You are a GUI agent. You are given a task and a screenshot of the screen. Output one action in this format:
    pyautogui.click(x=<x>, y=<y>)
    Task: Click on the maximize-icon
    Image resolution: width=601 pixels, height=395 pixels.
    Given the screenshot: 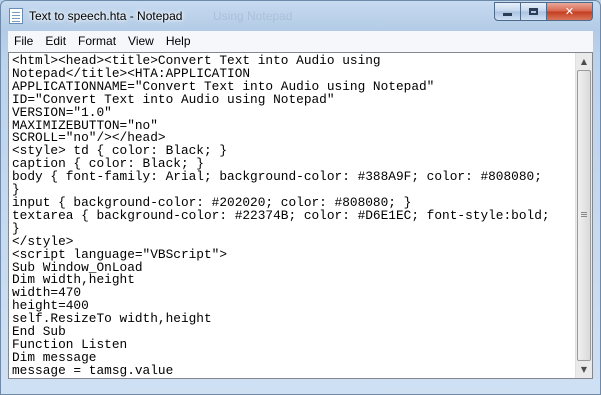 What is the action you would take?
    pyautogui.click(x=533, y=11)
    